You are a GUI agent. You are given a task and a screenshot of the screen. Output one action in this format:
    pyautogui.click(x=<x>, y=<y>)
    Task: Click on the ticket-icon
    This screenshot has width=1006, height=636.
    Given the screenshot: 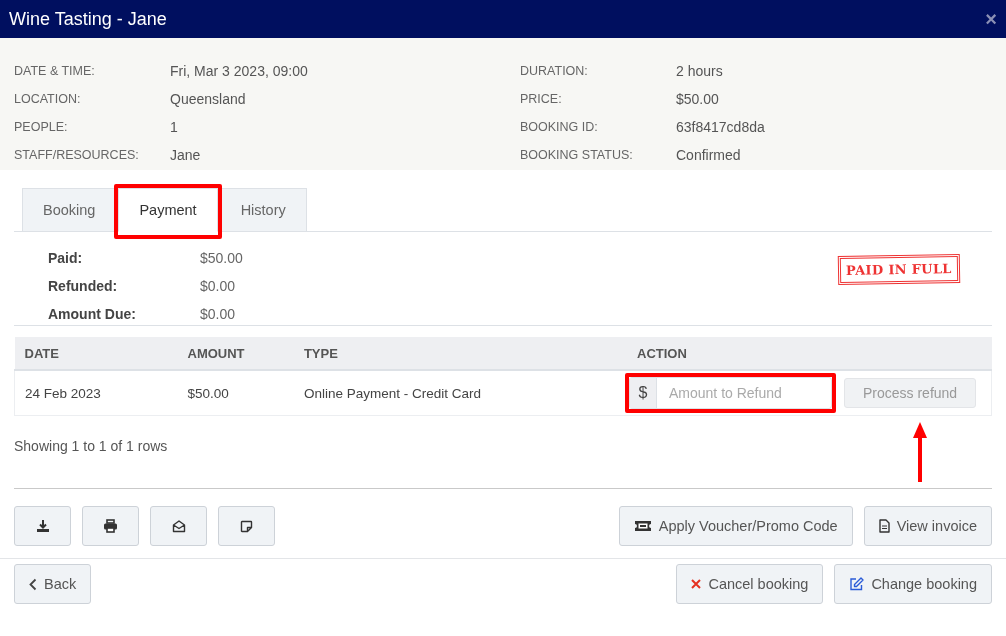 What is the action you would take?
    pyautogui.click(x=642, y=526)
    